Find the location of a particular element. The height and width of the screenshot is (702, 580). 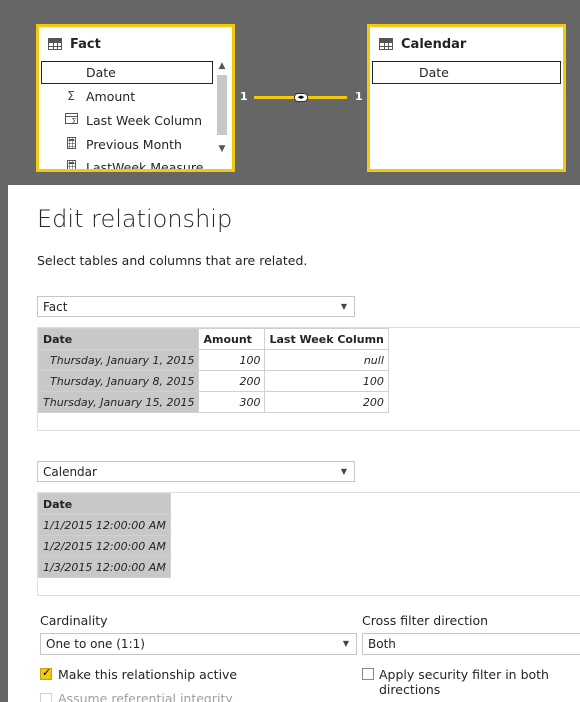

canvas-edge is located at coordinates (4, 443).